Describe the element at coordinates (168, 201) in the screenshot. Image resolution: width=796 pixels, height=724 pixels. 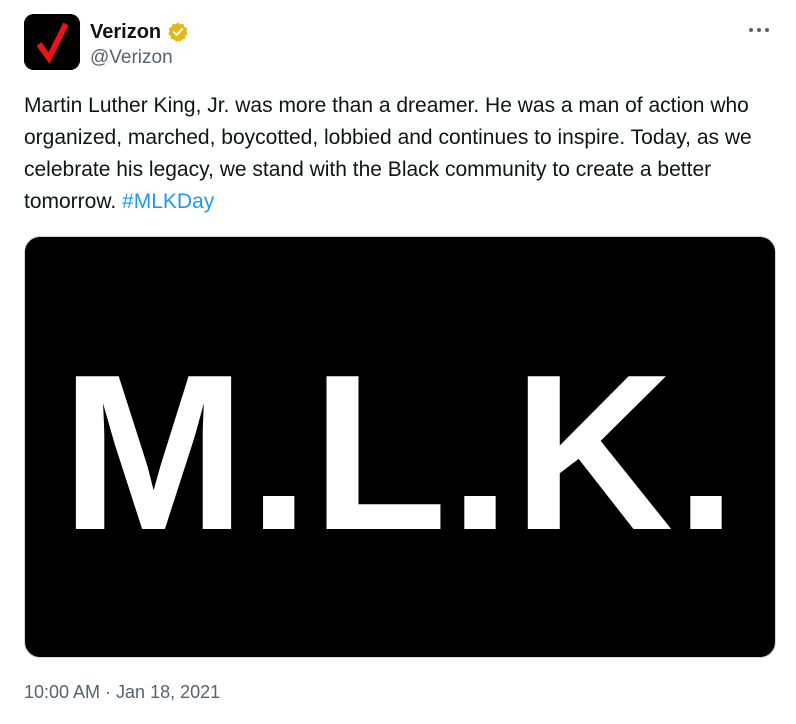
I see `hashtag-link: #MLKDay` at that location.